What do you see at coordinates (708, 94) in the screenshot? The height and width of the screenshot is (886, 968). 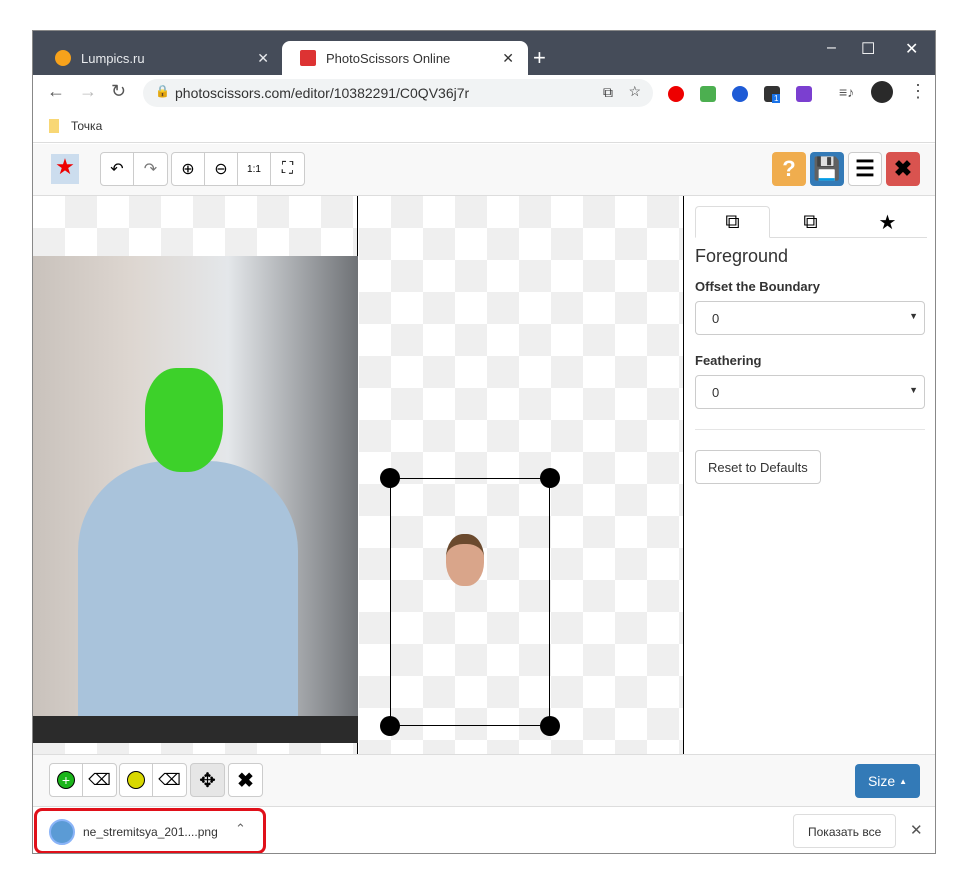 I see `check-extension-icon` at bounding box center [708, 94].